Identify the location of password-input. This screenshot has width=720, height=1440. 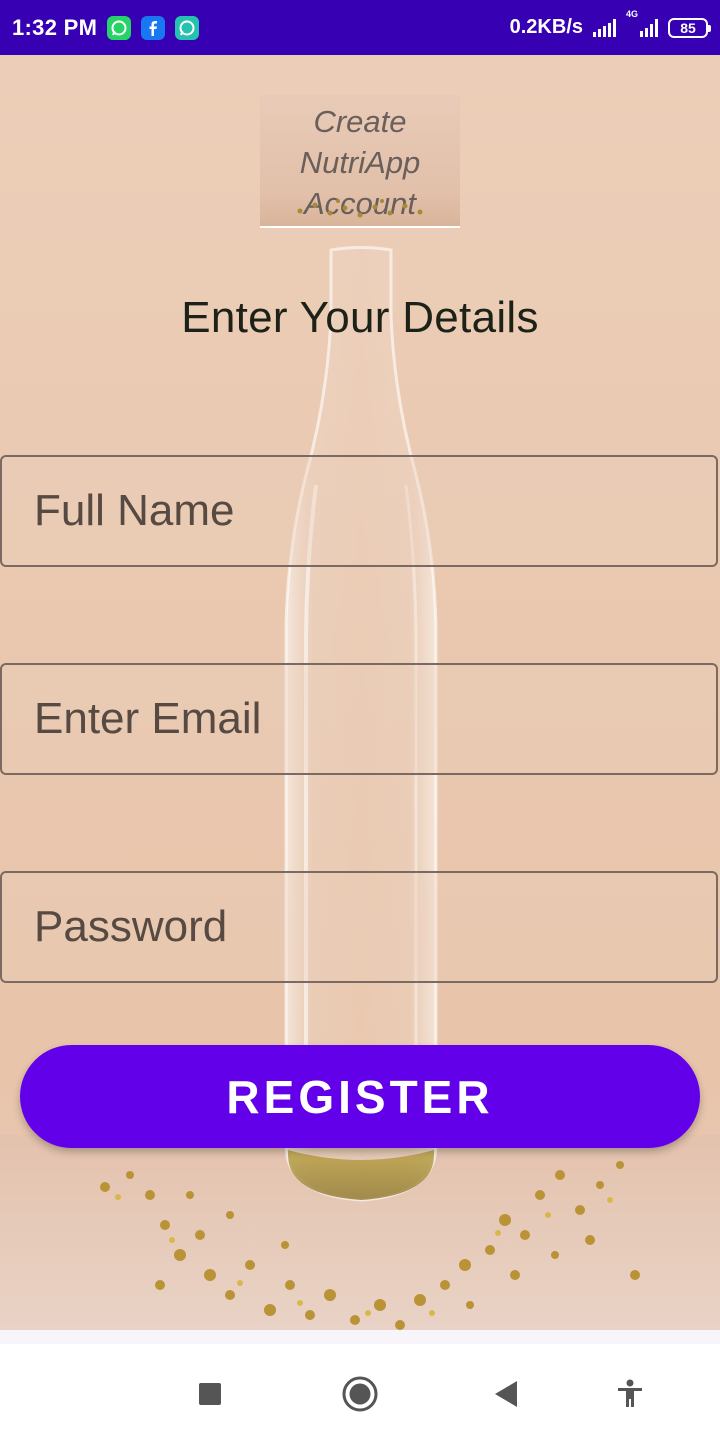
(359, 927).